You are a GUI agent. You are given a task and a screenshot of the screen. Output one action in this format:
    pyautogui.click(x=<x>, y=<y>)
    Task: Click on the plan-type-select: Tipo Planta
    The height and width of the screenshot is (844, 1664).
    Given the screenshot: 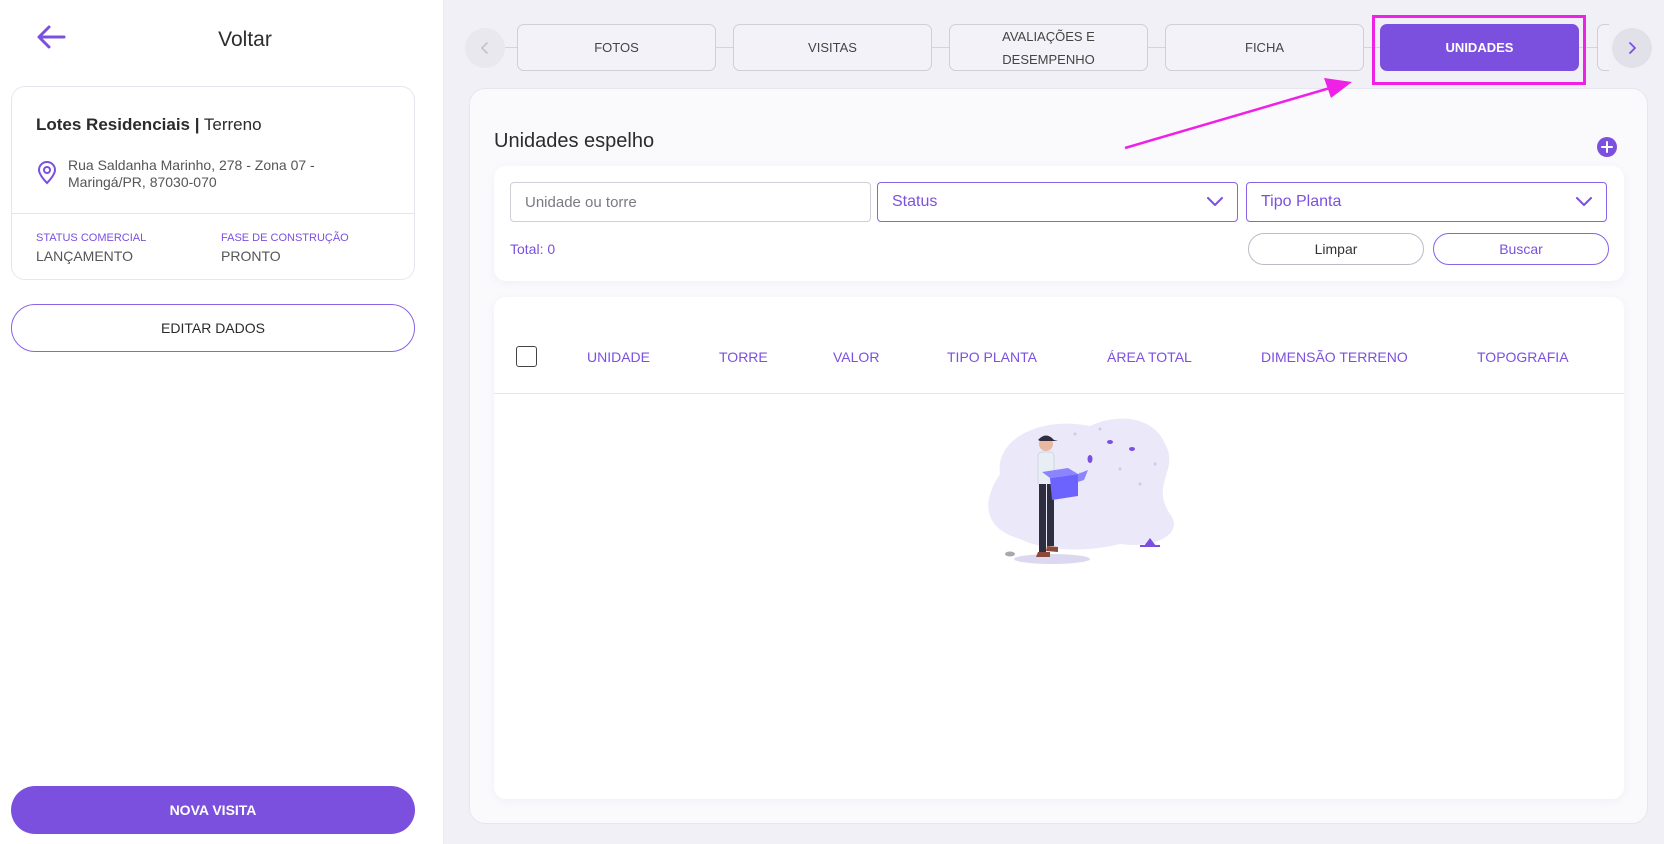 What is the action you would take?
    pyautogui.click(x=1426, y=202)
    